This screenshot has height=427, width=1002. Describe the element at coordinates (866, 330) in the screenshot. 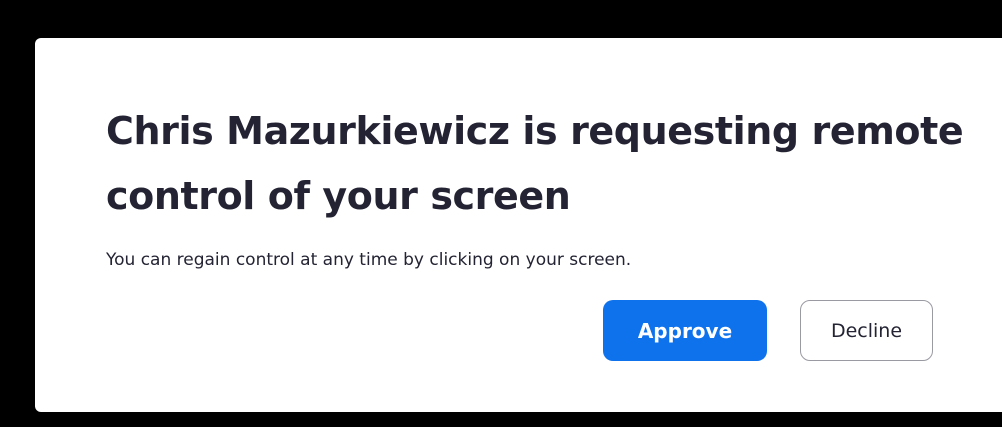

I see `decline-button: Decline` at that location.